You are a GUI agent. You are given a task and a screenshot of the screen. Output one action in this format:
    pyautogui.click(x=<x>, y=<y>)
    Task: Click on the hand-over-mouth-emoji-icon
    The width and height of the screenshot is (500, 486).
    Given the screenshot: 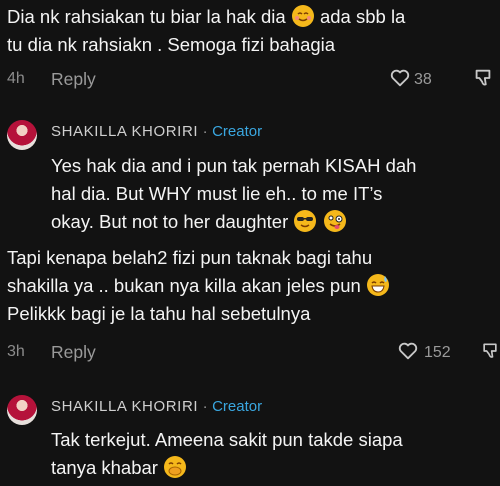 What is the action you would take?
    pyautogui.click(x=175, y=467)
    